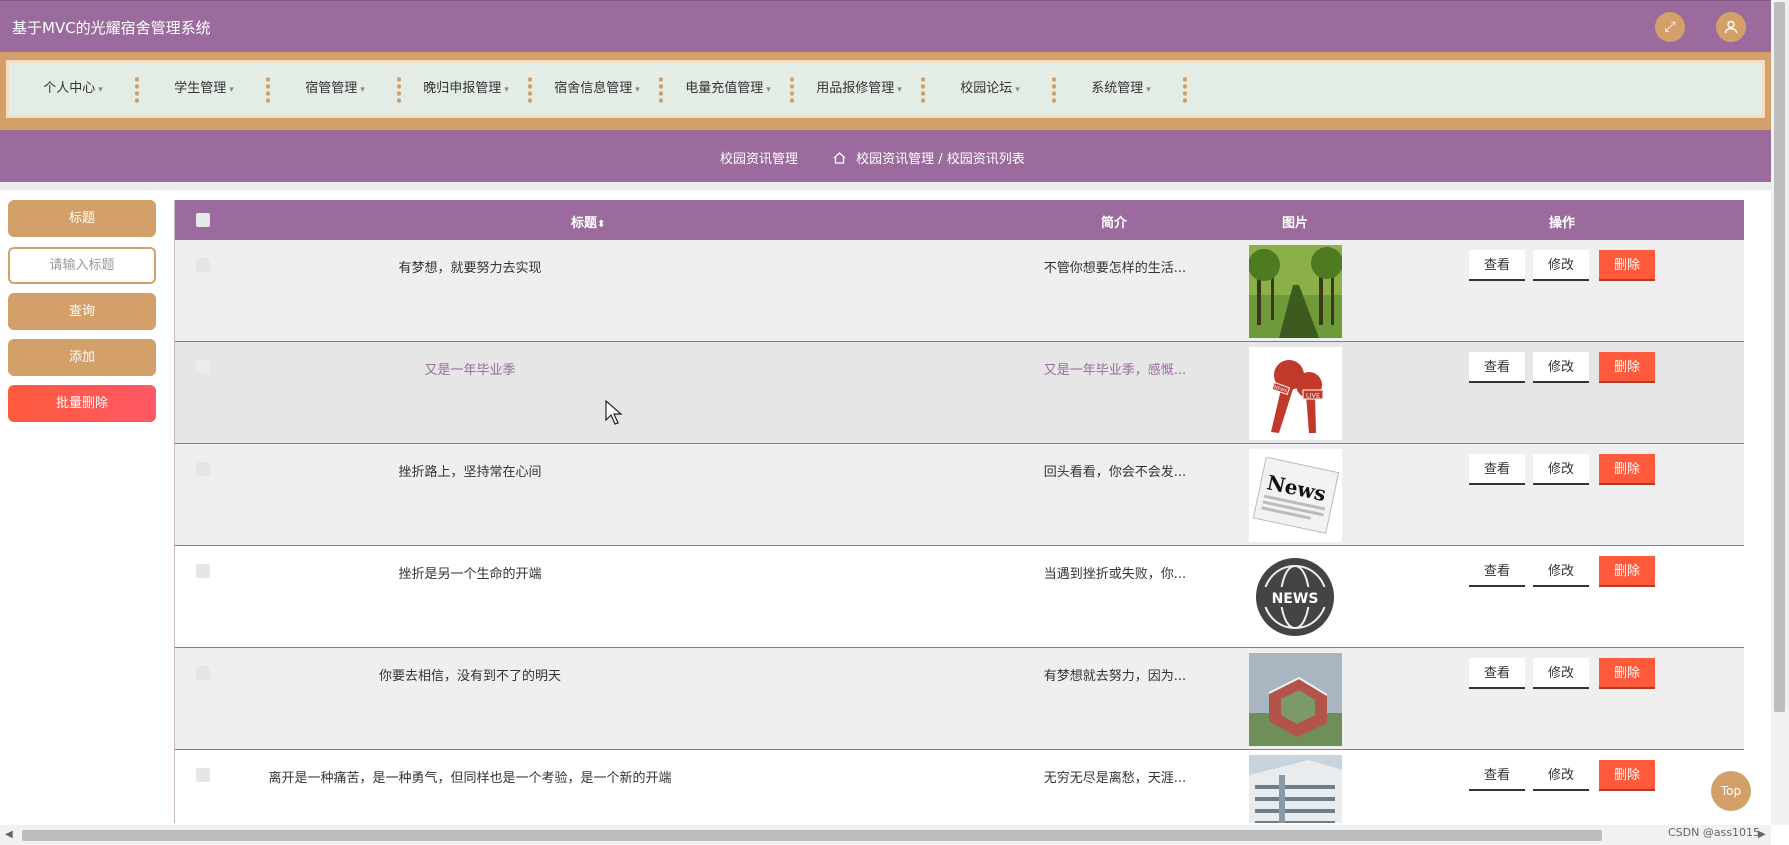 The width and height of the screenshot is (1789, 845). I want to click on breadcrumb: 校园资讯管理 / 校园资讯列表, so click(929, 157).